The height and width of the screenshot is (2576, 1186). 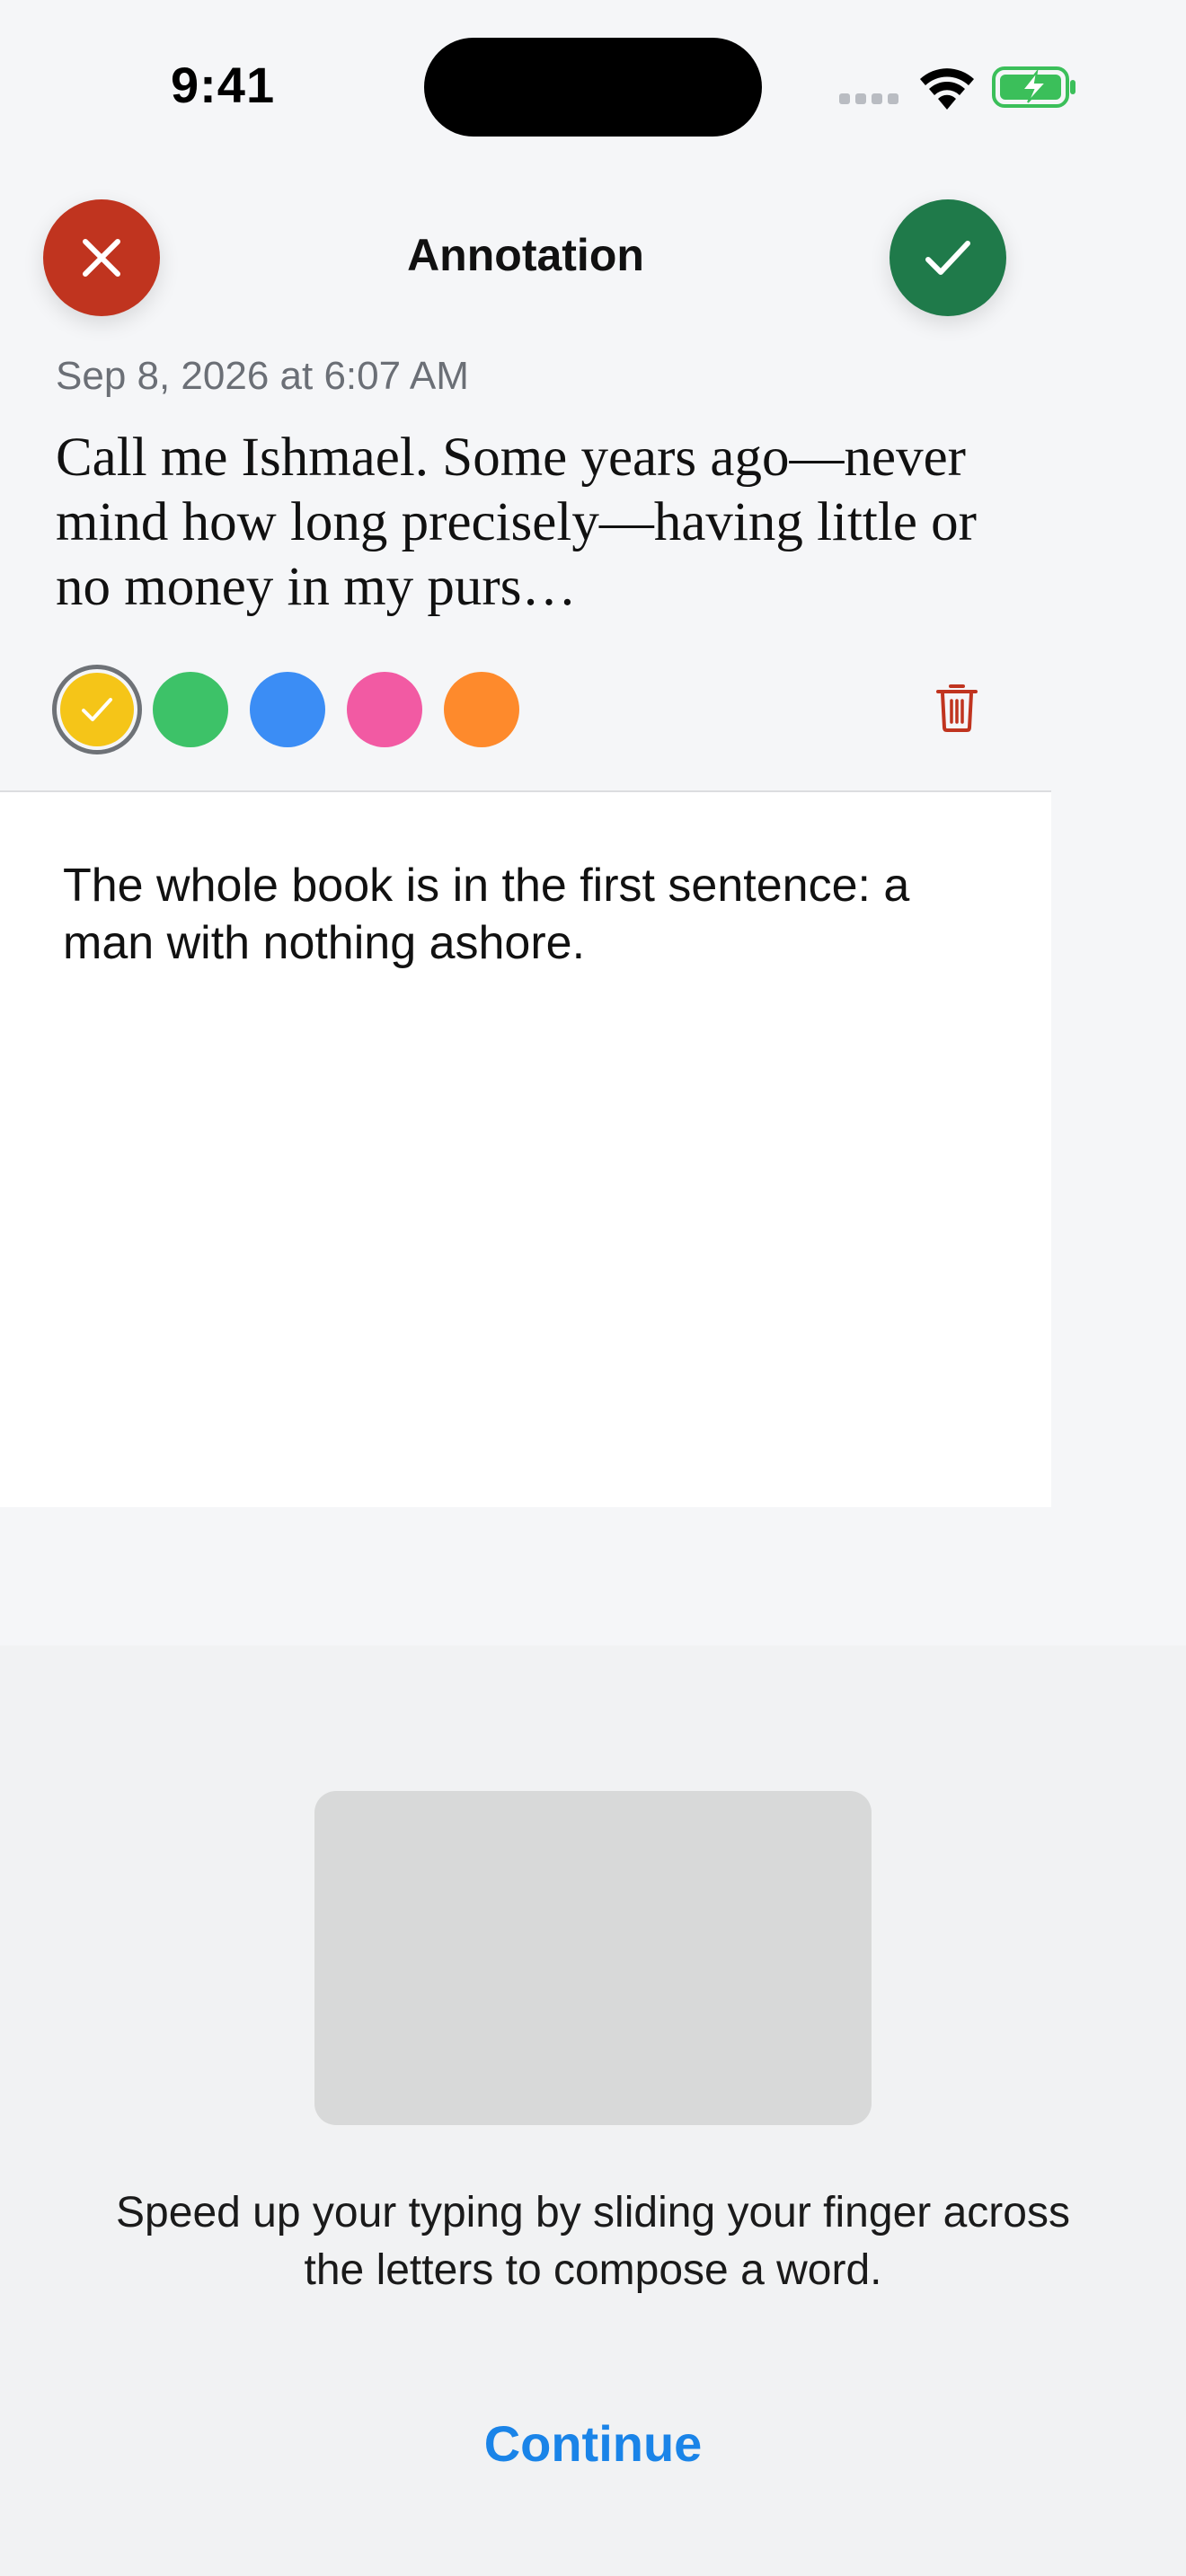 What do you see at coordinates (384, 709) in the screenshot?
I see `color-swatch-pink` at bounding box center [384, 709].